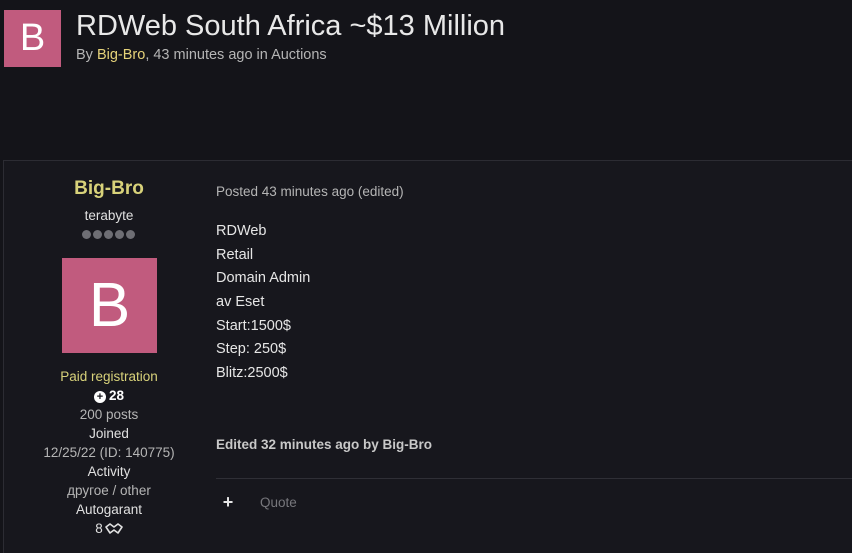 The width and height of the screenshot is (852, 553). I want to click on topic-author-avatar: B, so click(32, 38).